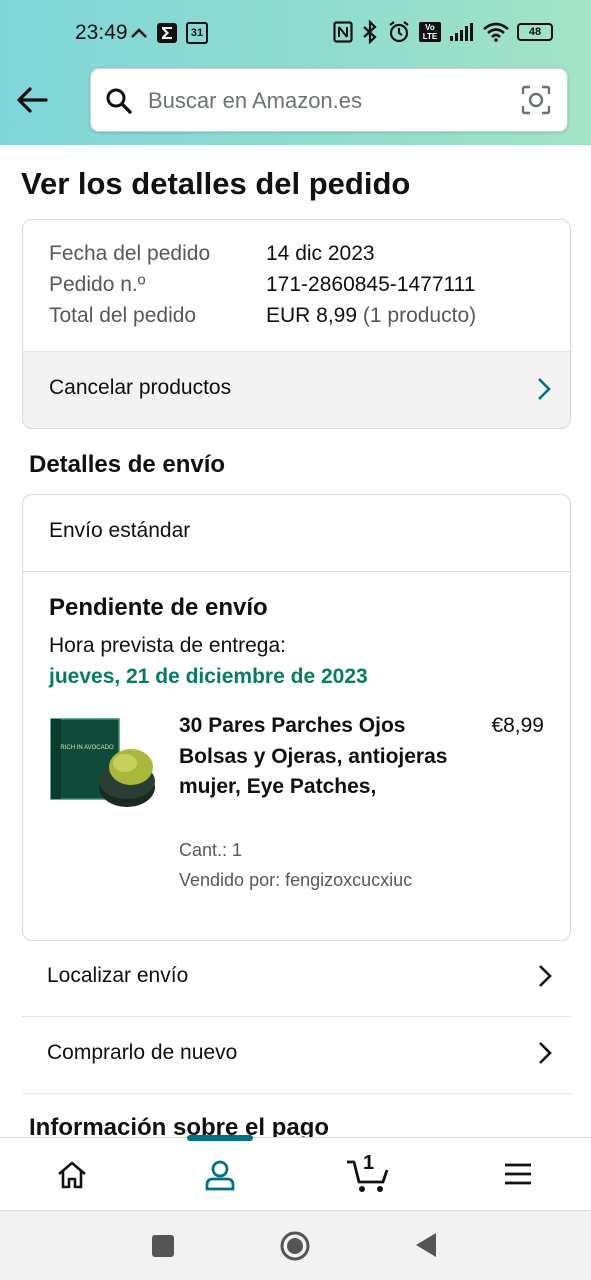 This screenshot has height=1280, width=591. I want to click on volte-icon: Vo LTE, so click(430, 32).